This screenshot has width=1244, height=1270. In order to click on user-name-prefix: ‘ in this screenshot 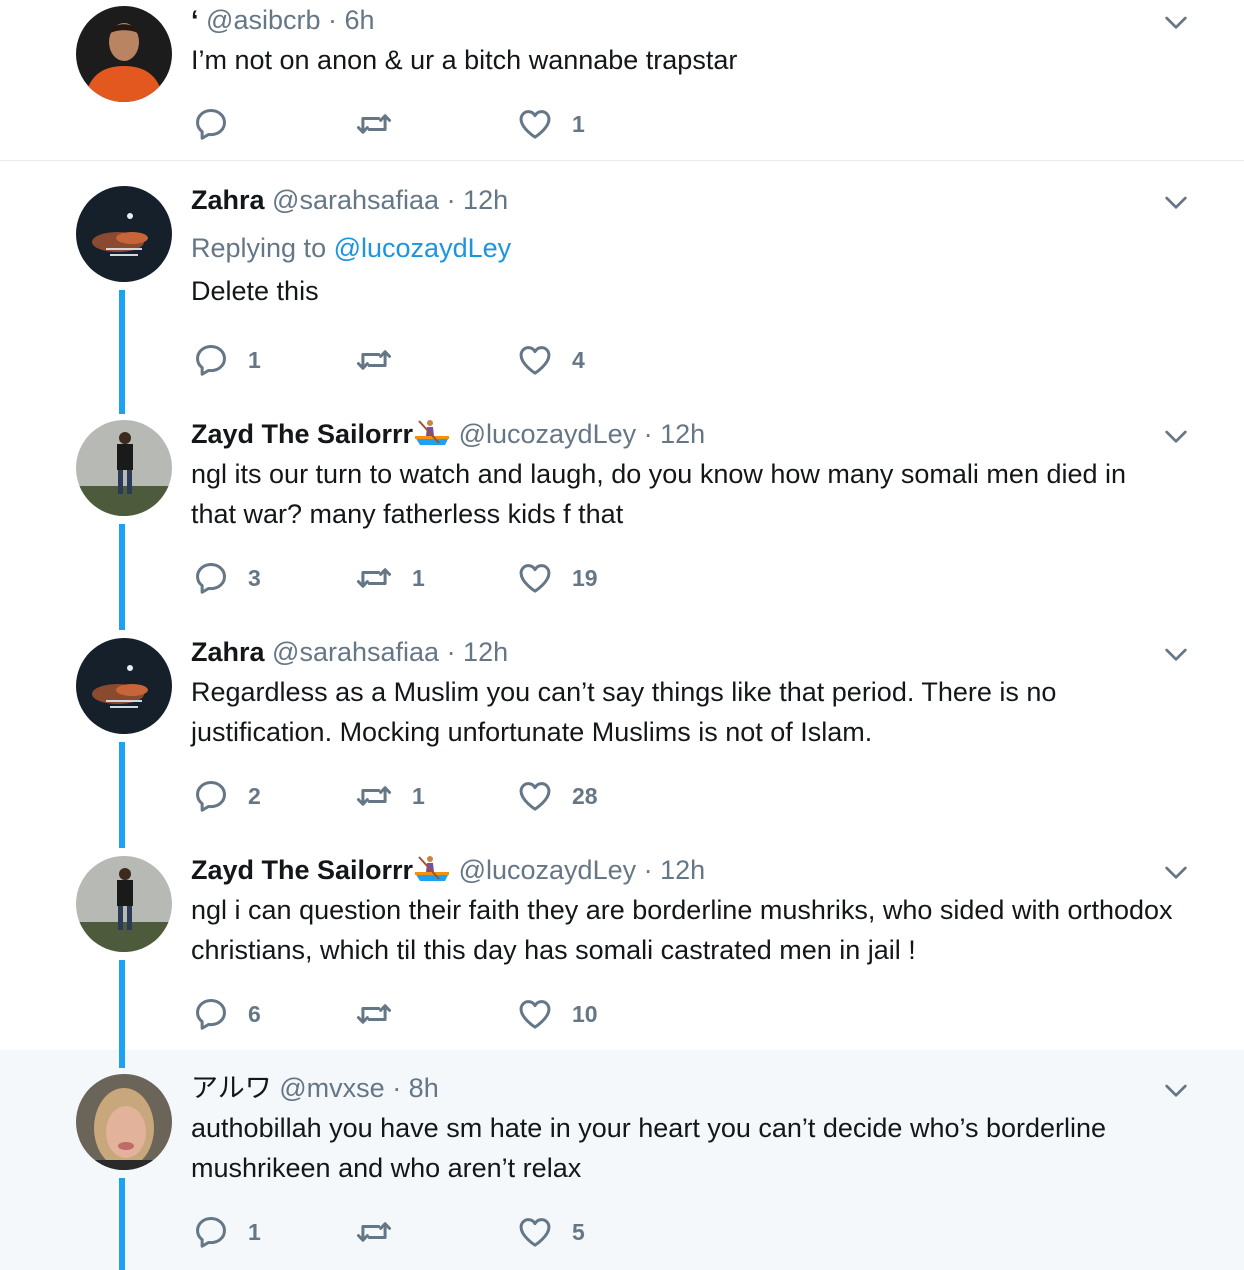, I will do `click(195, 20)`.